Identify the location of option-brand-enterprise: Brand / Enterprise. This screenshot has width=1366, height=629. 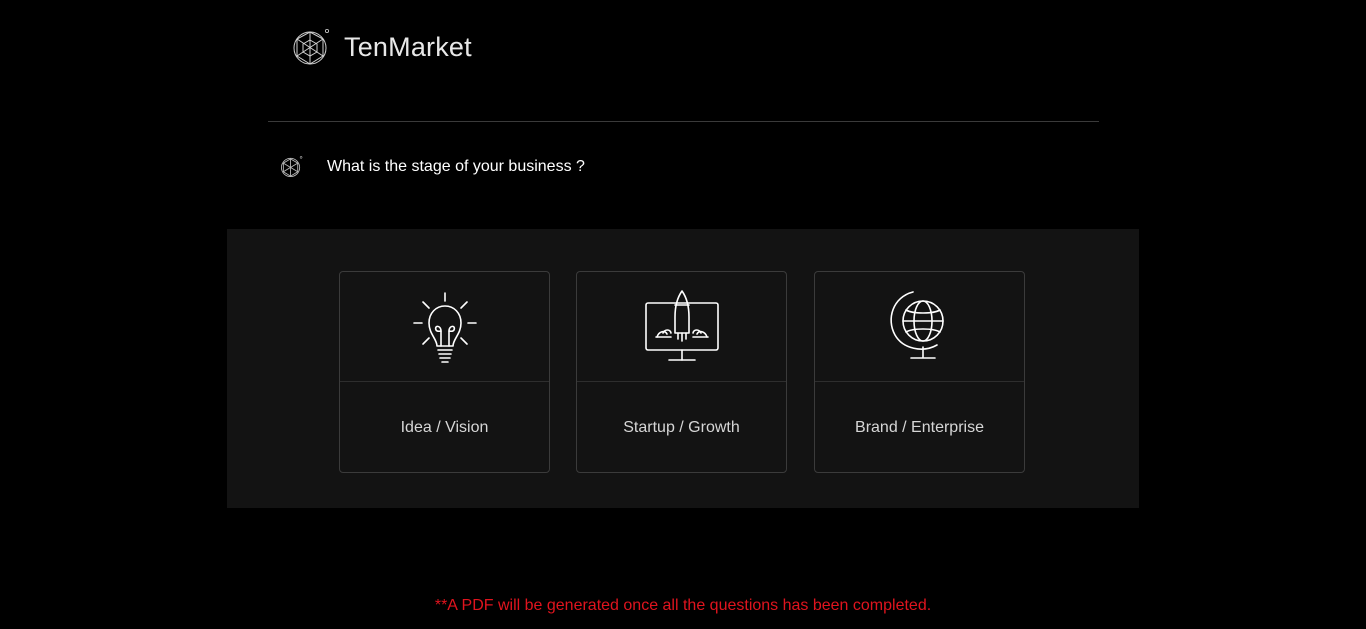
(919, 372).